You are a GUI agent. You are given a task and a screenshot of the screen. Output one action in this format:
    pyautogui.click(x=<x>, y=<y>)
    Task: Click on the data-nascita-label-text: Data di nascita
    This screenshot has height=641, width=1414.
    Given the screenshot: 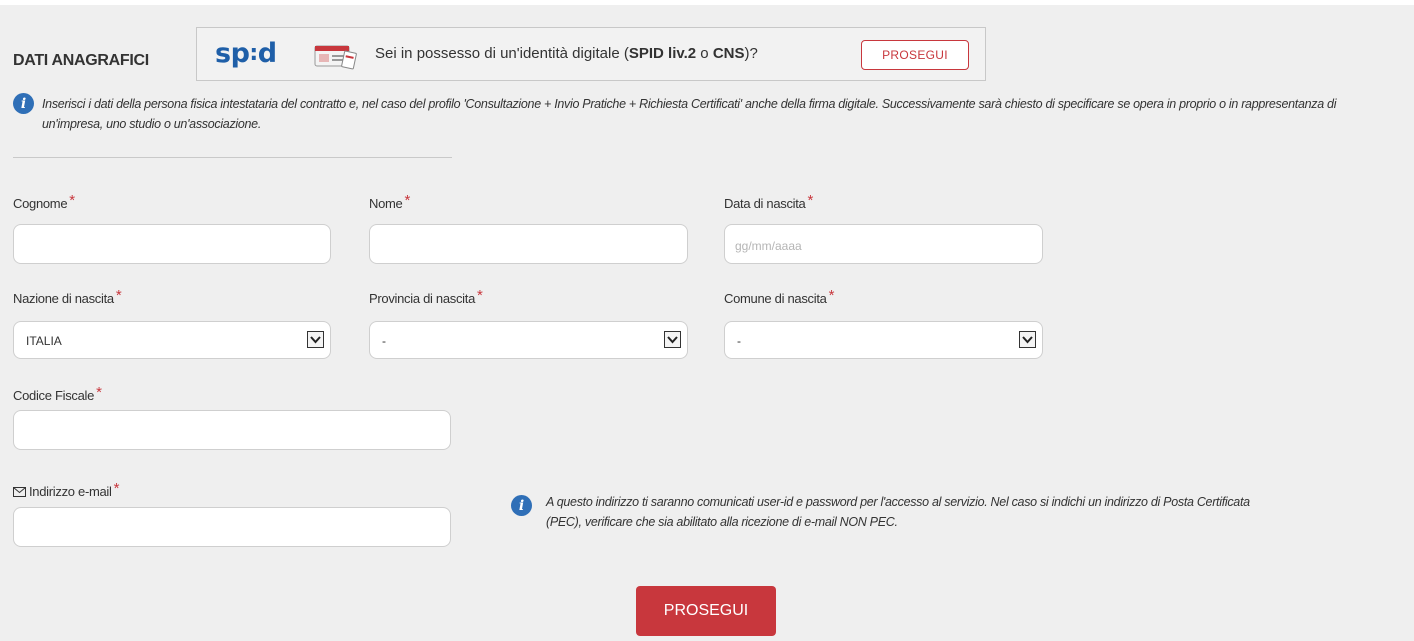 What is the action you would take?
    pyautogui.click(x=765, y=203)
    